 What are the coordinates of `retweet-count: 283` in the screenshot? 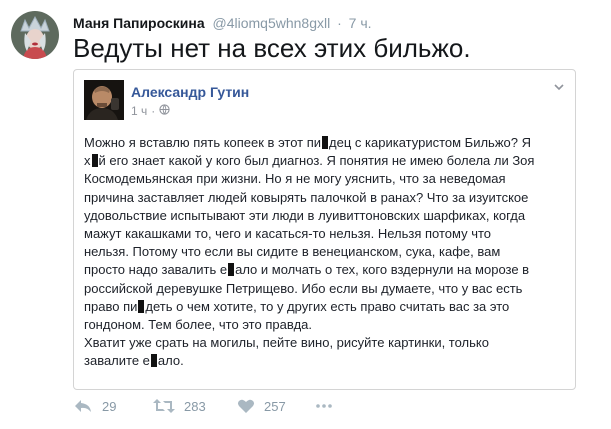 It's located at (195, 406).